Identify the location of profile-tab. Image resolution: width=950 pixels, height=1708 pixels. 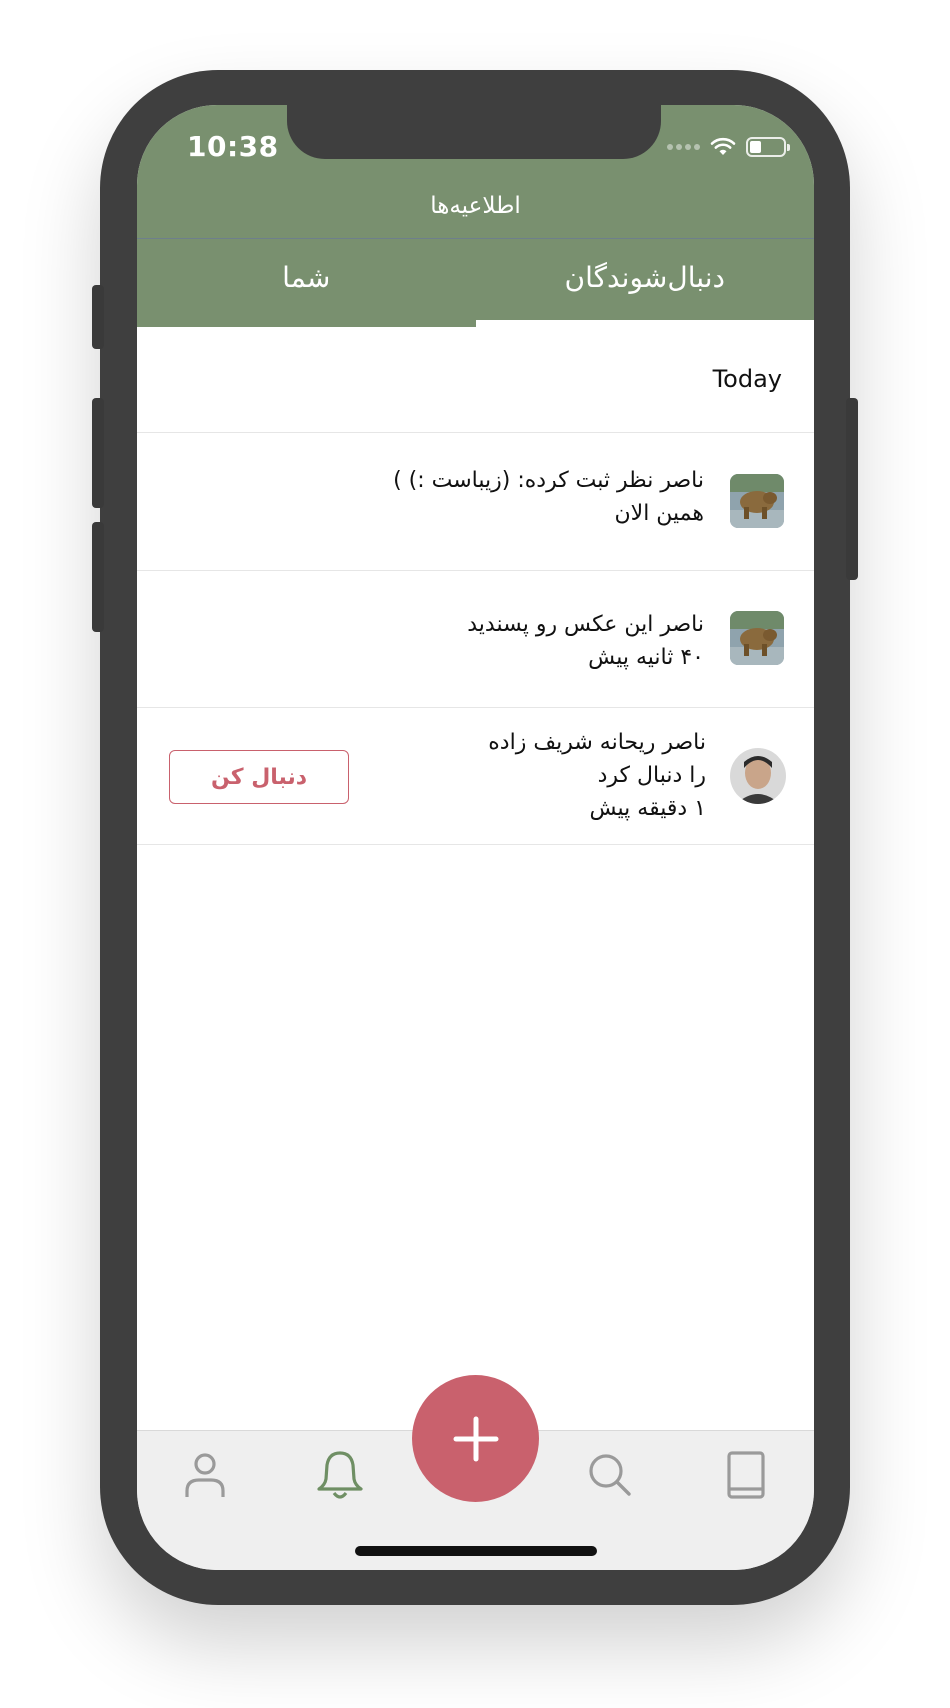
(205, 1475).